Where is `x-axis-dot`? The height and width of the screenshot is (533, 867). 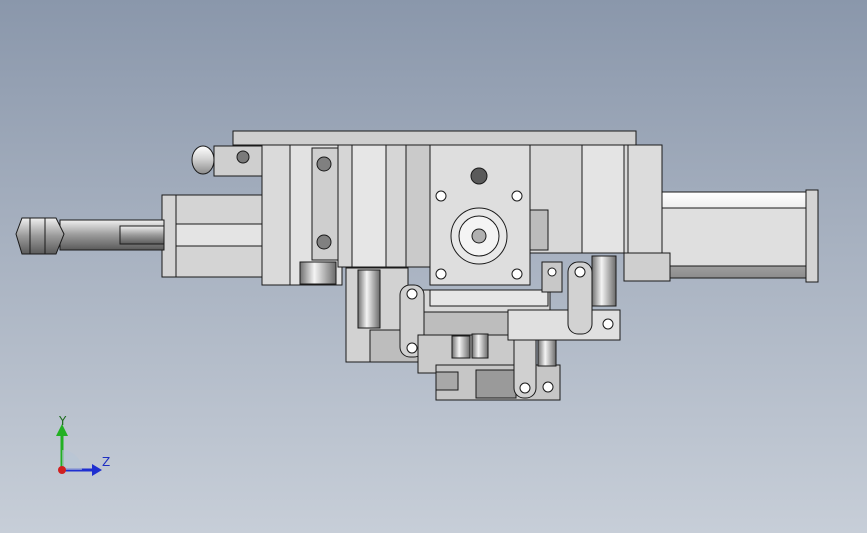 x-axis-dot is located at coordinates (62, 470).